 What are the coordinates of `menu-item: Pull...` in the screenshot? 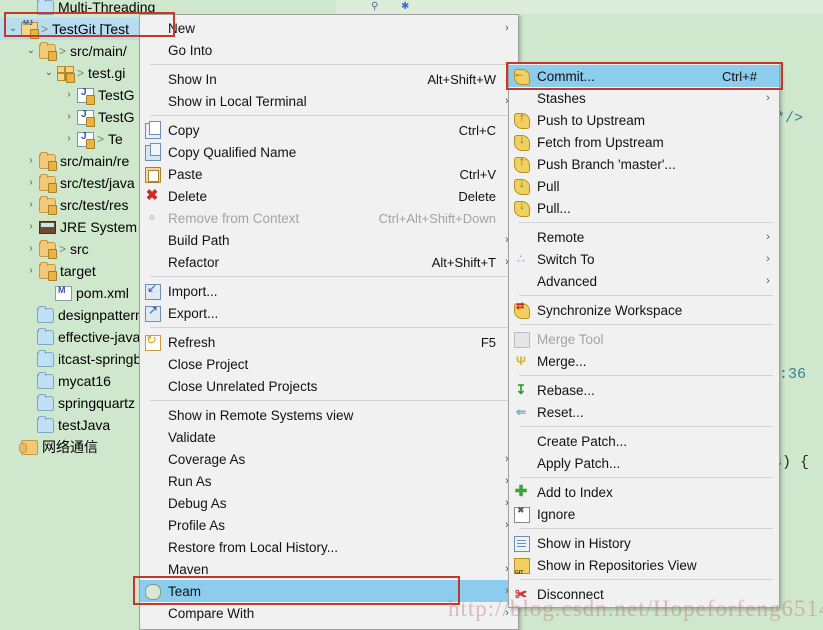 It's located at (644, 208).